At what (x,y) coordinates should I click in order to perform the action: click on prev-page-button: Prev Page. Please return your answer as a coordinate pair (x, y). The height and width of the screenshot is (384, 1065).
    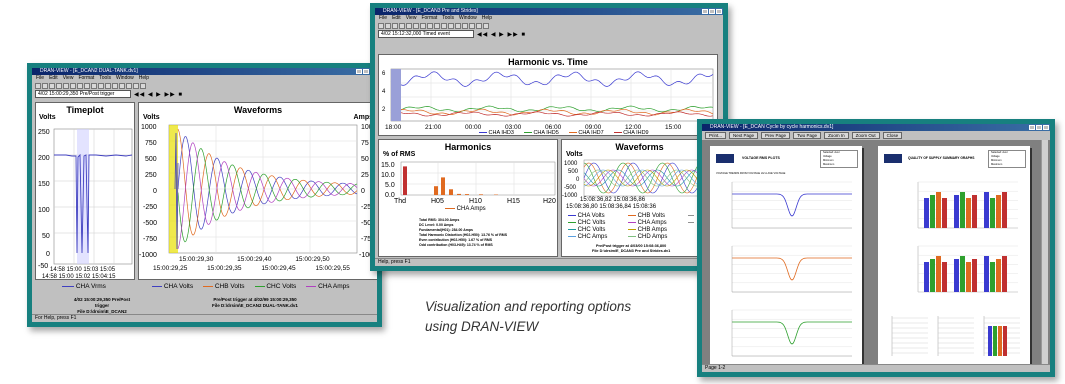
    Looking at the image, I should click on (776, 135).